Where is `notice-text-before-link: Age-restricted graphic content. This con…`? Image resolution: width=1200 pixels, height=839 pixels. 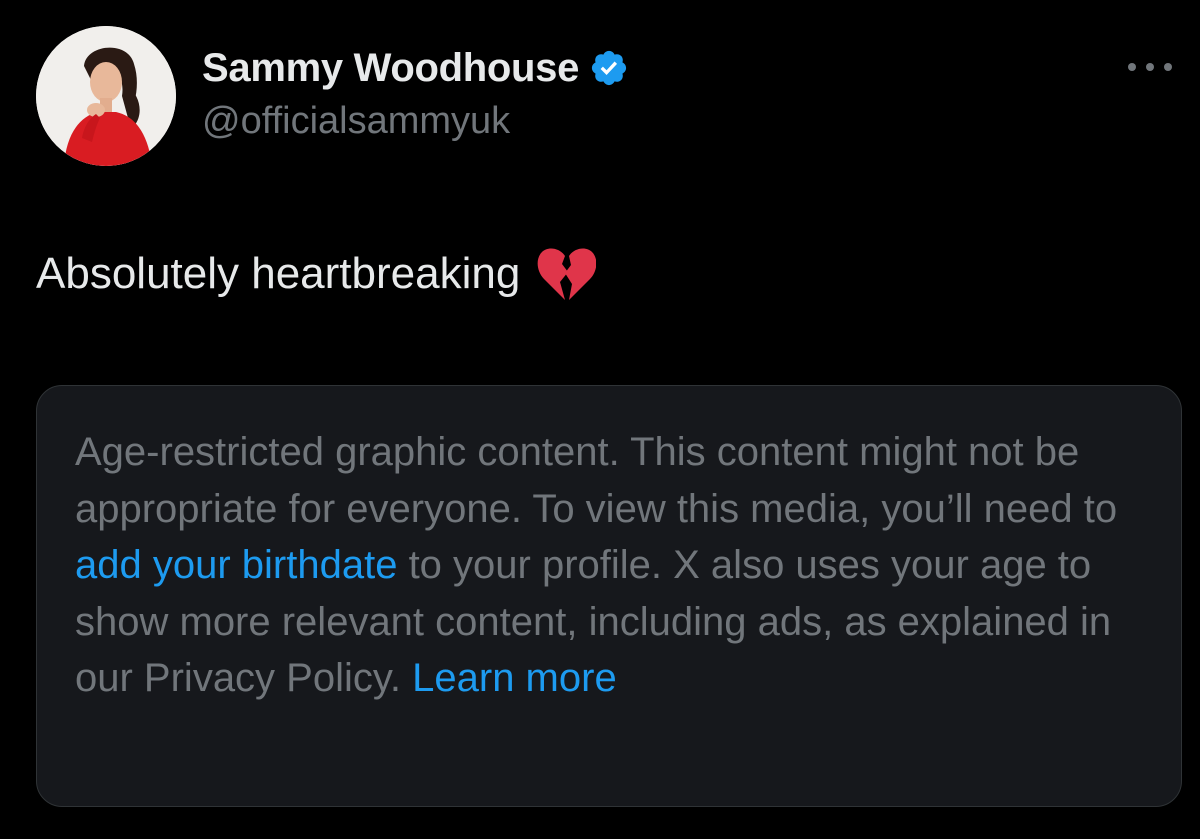 notice-text-before-link: Age-restricted graphic content. This con… is located at coordinates (596, 480).